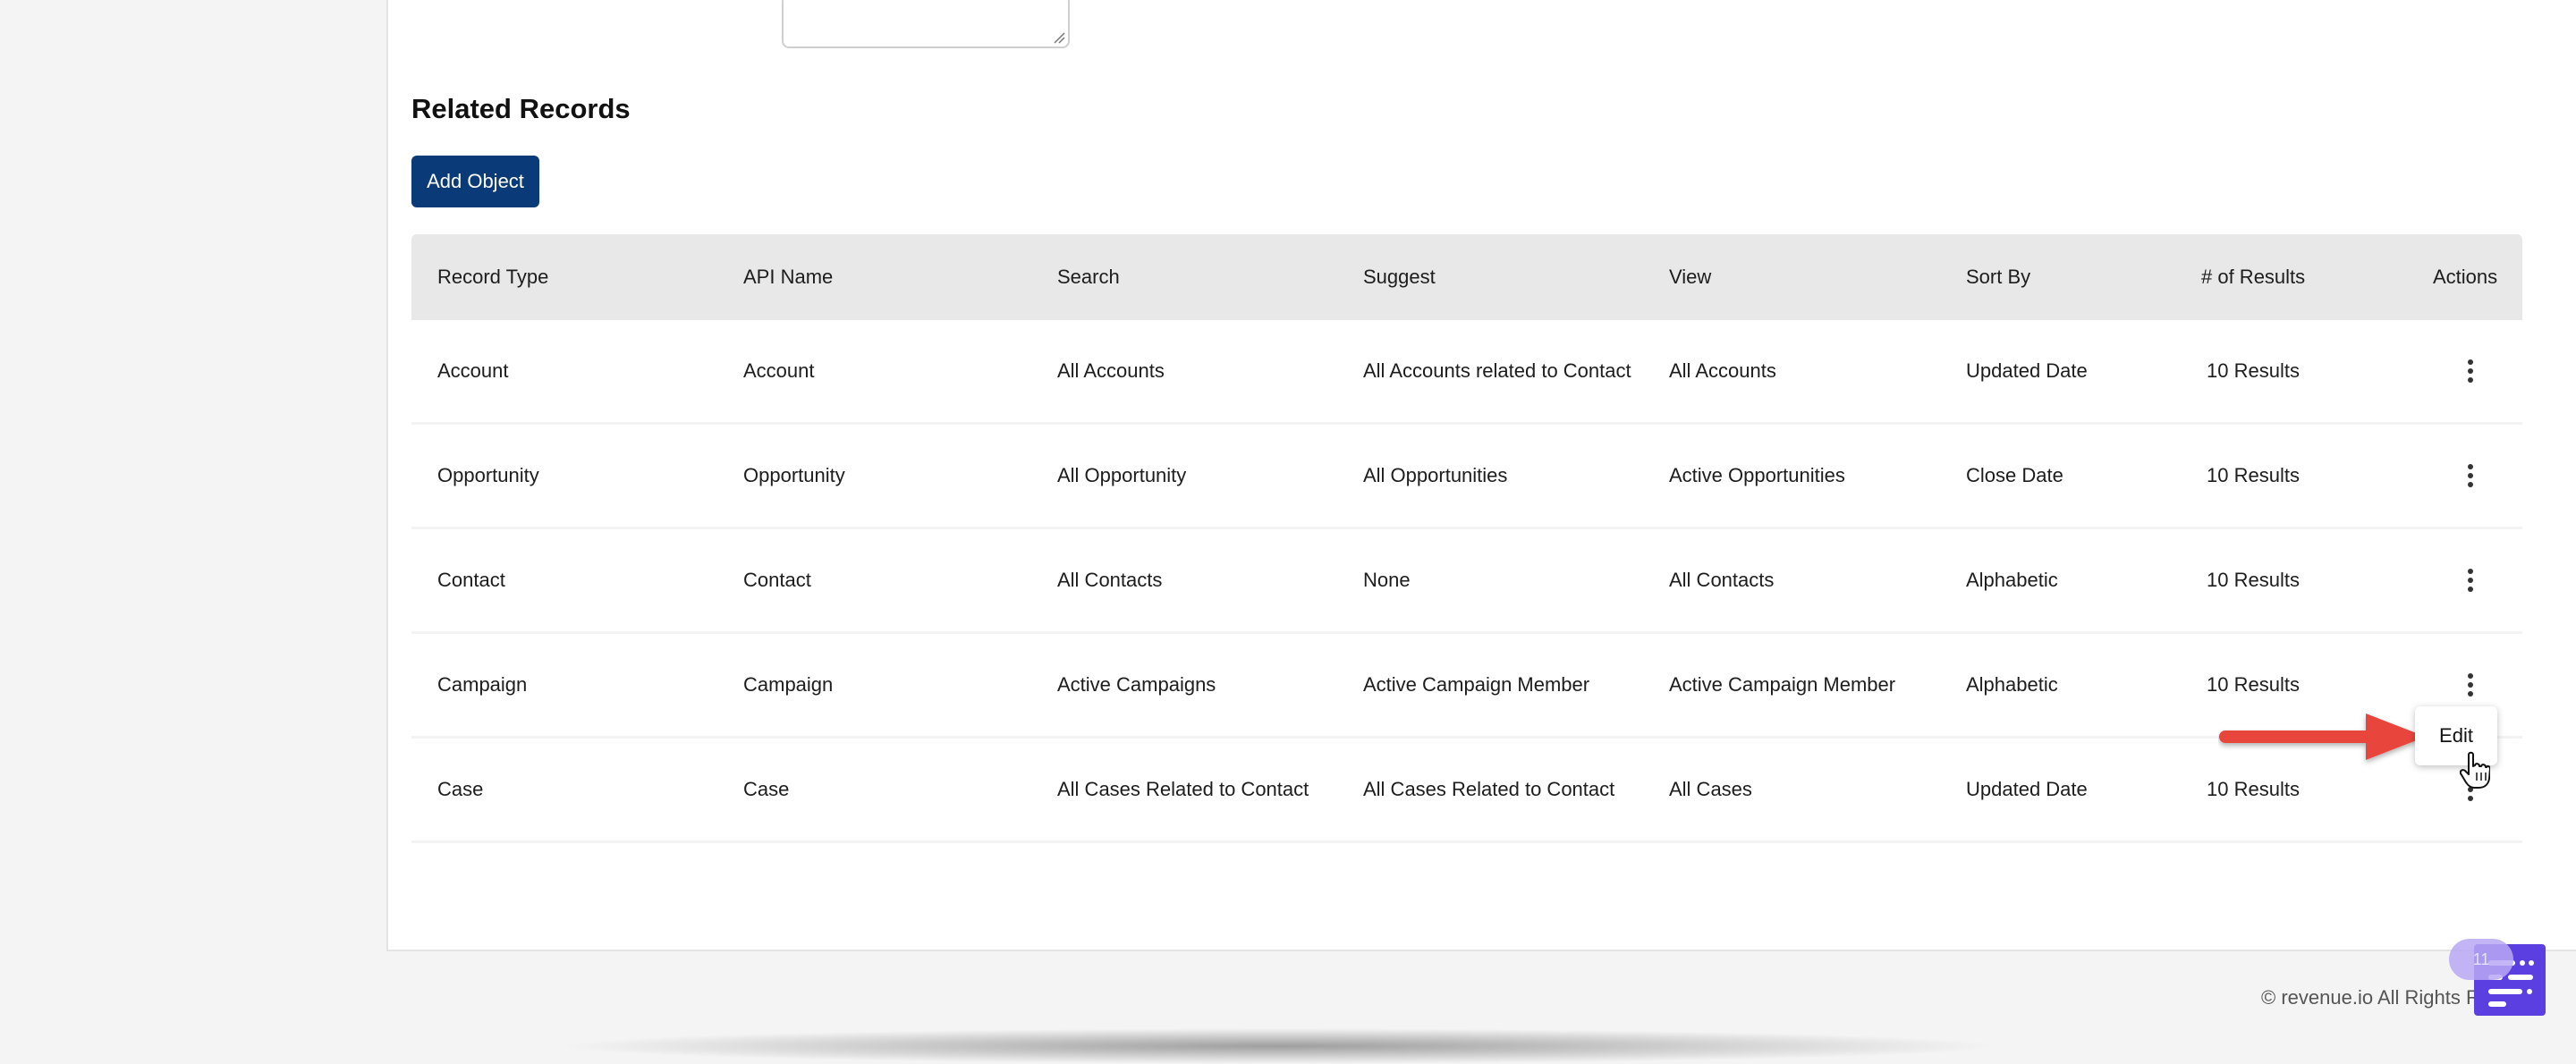  I want to click on cell-search: All Accounts, so click(1111, 370).